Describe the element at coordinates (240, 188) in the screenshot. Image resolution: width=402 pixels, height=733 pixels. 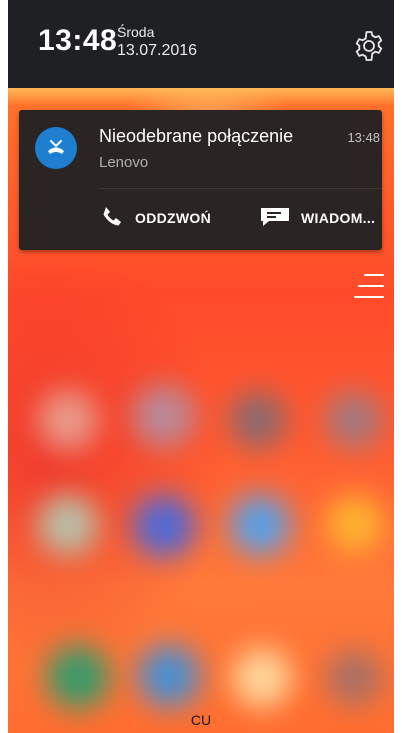
I see `notification-divider` at that location.